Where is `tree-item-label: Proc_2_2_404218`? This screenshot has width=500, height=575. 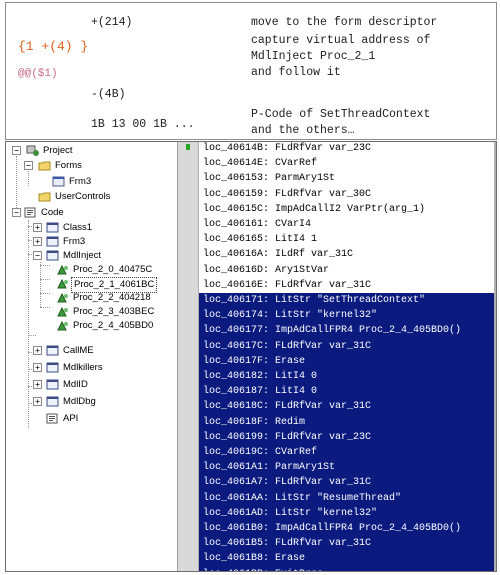 tree-item-label: Proc_2_2_404218 is located at coordinates (112, 297).